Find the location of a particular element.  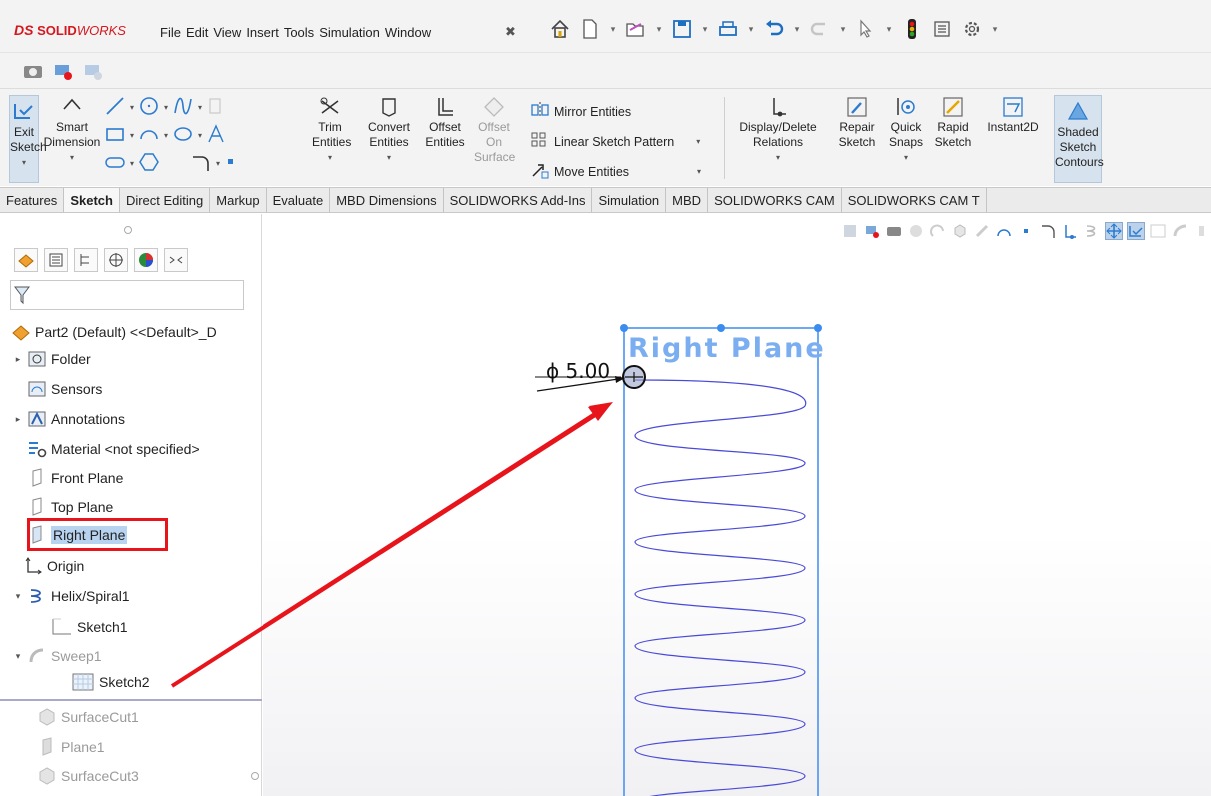

tree-item-material: Material <not specified> is located at coordinates (105, 449).